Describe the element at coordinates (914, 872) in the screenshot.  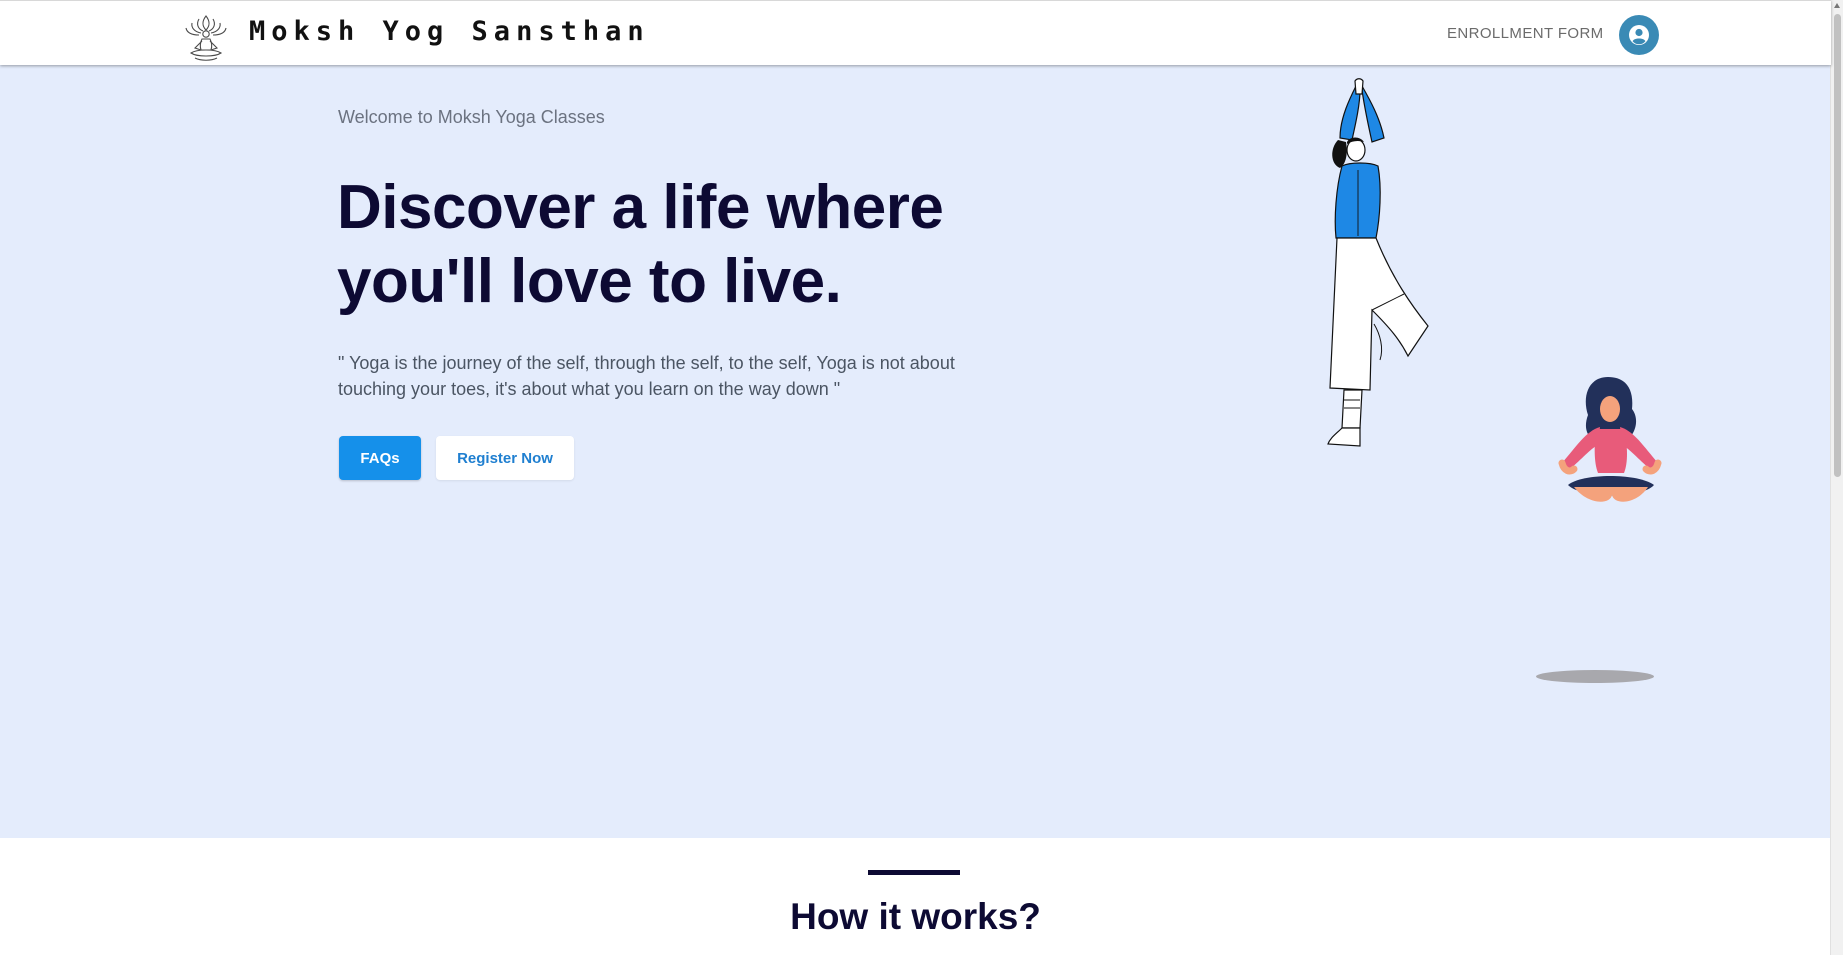
I see `section-divider` at that location.